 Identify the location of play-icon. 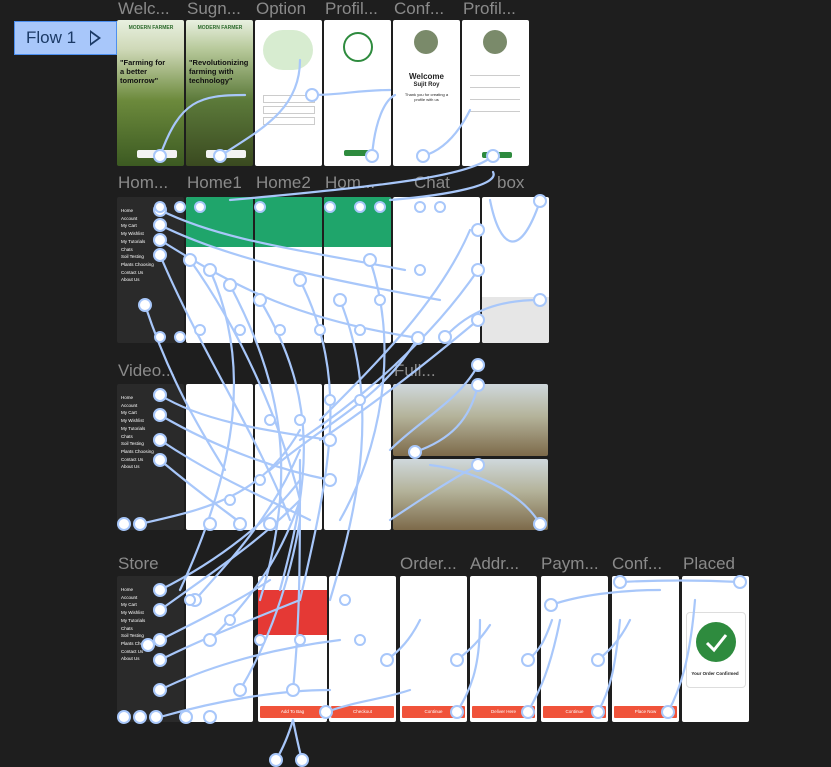
(96, 38).